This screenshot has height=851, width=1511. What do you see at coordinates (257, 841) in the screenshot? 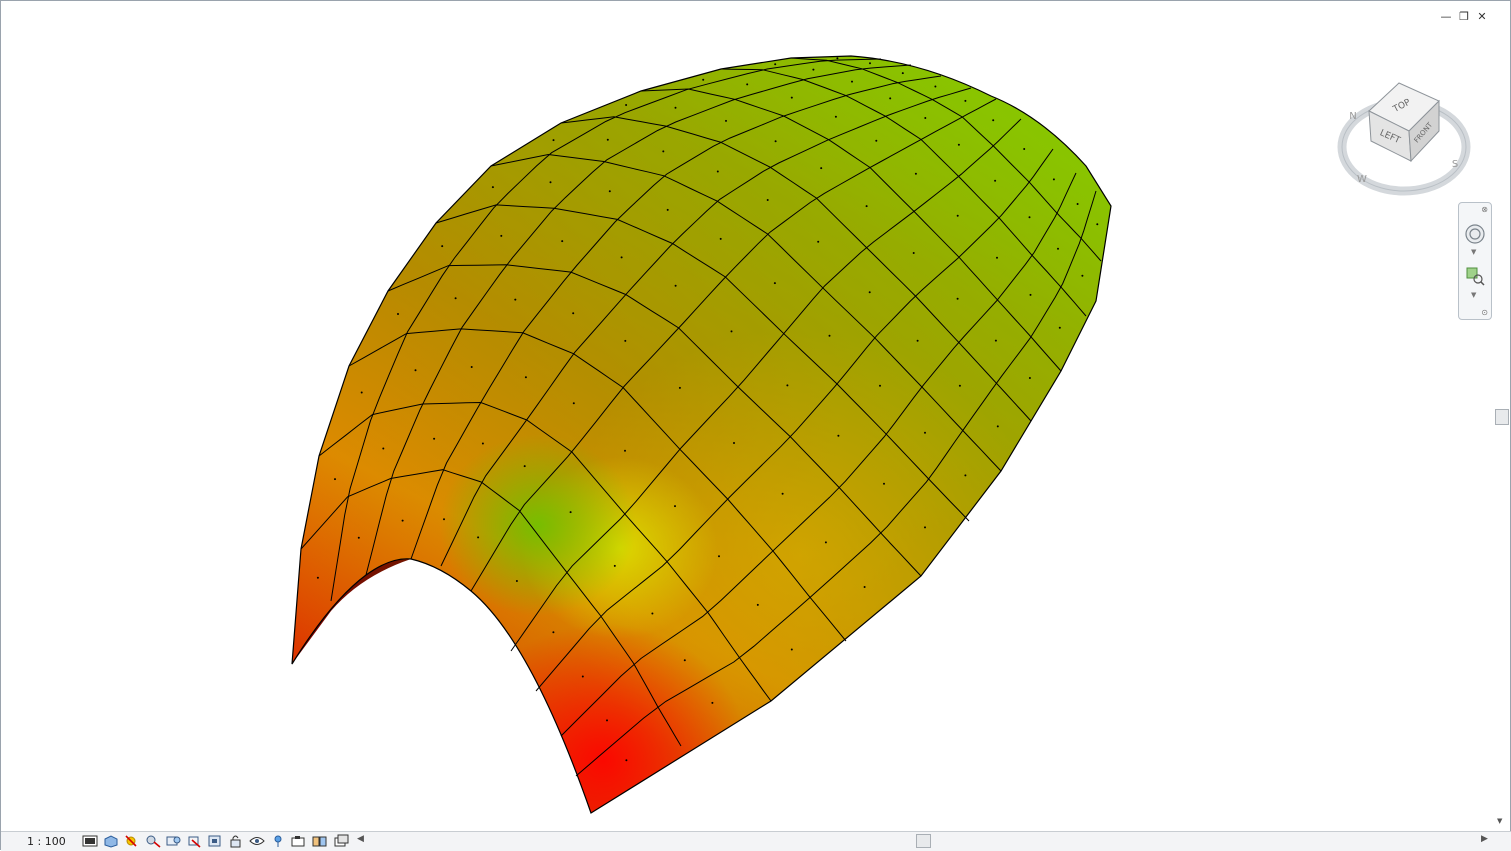
I see `temporary-hide-icon` at bounding box center [257, 841].